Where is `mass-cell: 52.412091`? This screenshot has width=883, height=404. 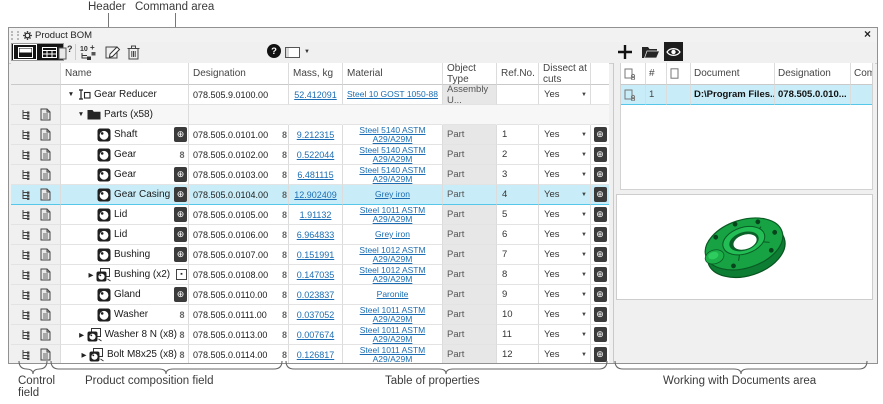
mass-cell: 52.412091 is located at coordinates (316, 95).